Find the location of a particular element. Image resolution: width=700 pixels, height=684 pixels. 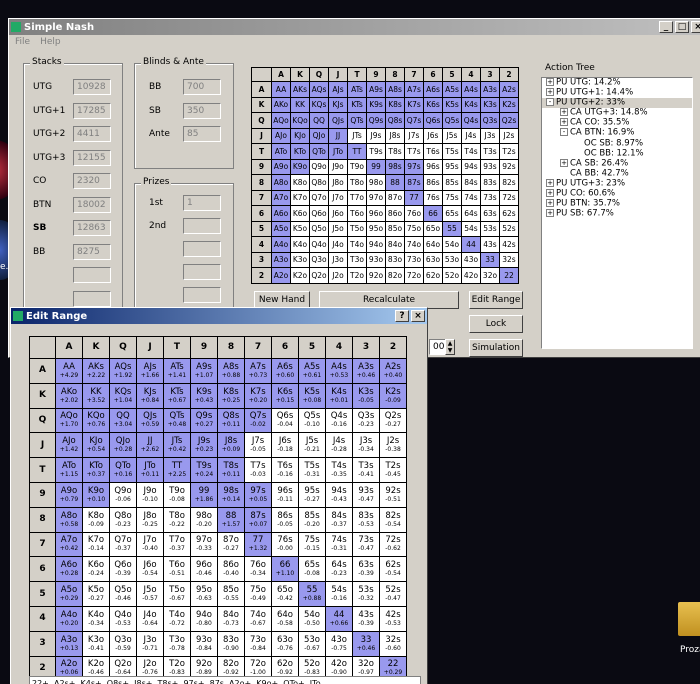

range-cell: ATo is located at coordinates (281, 151).